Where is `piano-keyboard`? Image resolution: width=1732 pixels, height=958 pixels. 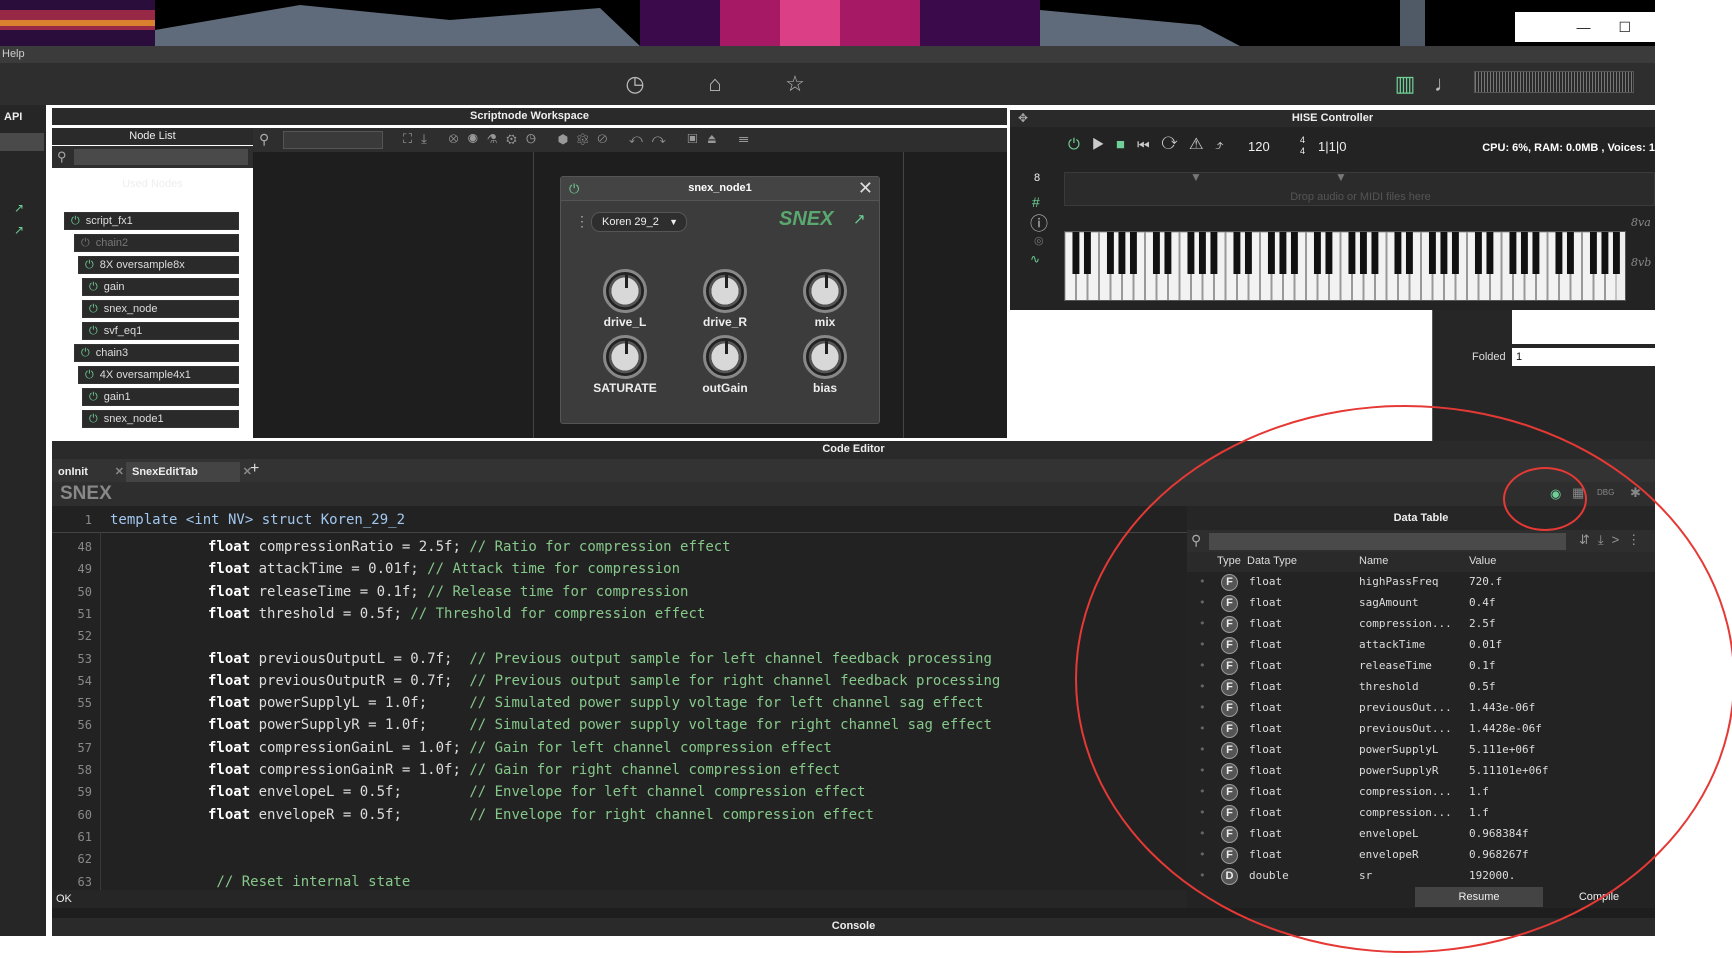 piano-keyboard is located at coordinates (1345, 266).